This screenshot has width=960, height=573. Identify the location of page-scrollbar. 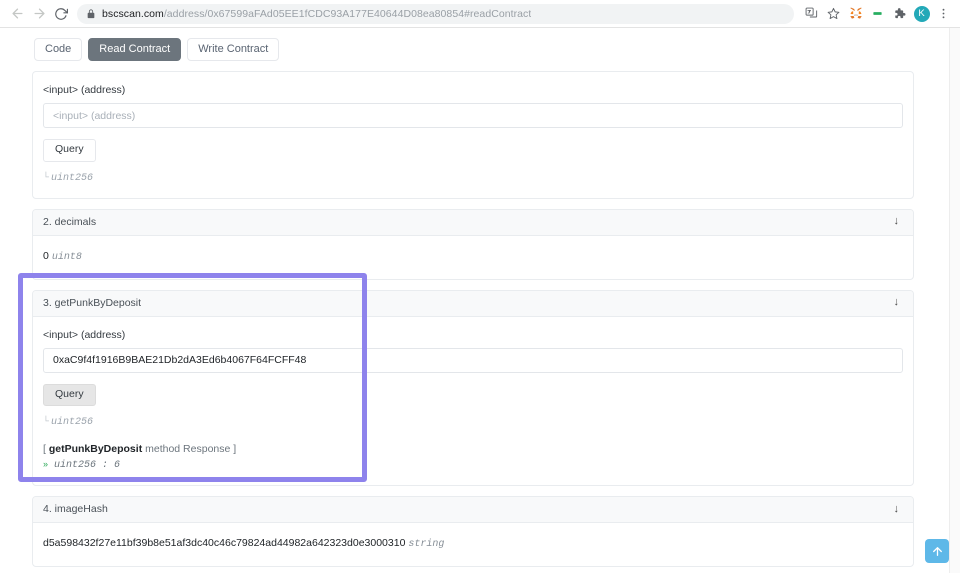
(954, 300).